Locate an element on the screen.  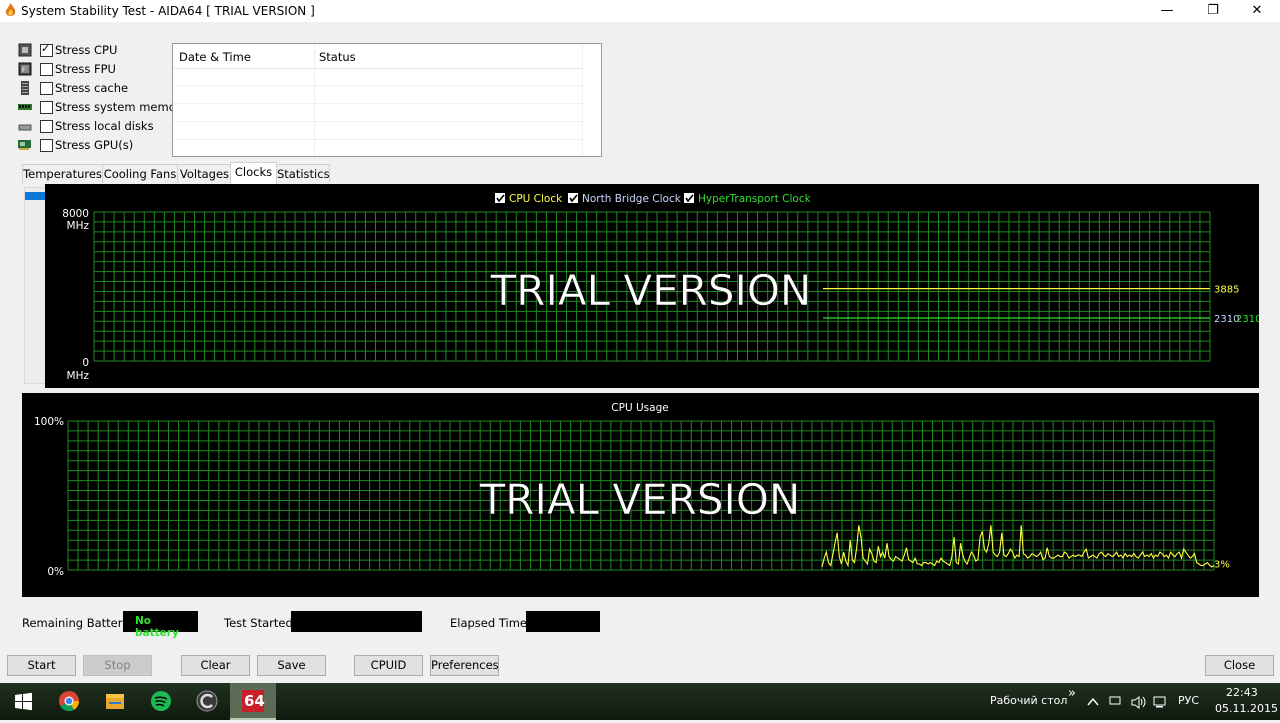
desktop-toolbar-label: Рабочий стол is located at coordinates (1028, 700).